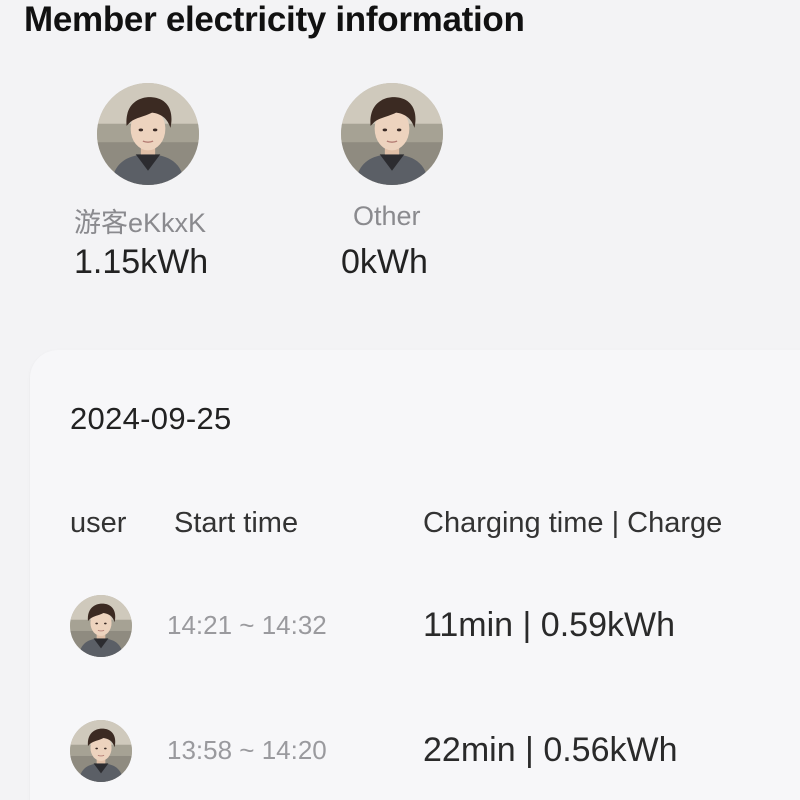  What do you see at coordinates (549, 625) in the screenshot?
I see `row-charge-summary: 11min | 0.59kWh` at bounding box center [549, 625].